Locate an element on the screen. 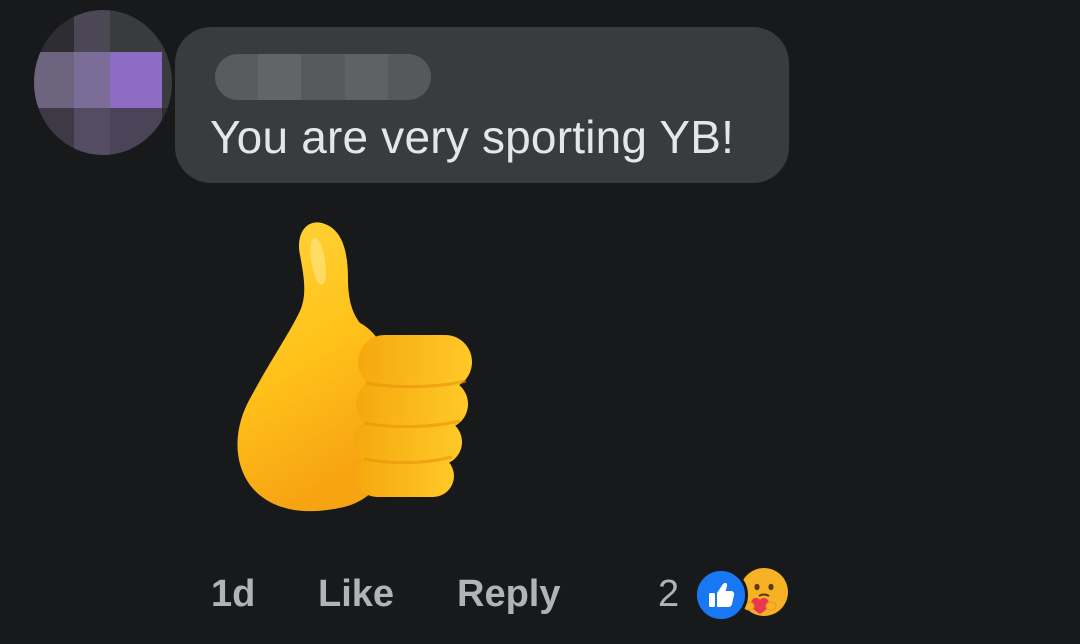 The height and width of the screenshot is (644, 1080). author-name-redacted is located at coordinates (323, 77).